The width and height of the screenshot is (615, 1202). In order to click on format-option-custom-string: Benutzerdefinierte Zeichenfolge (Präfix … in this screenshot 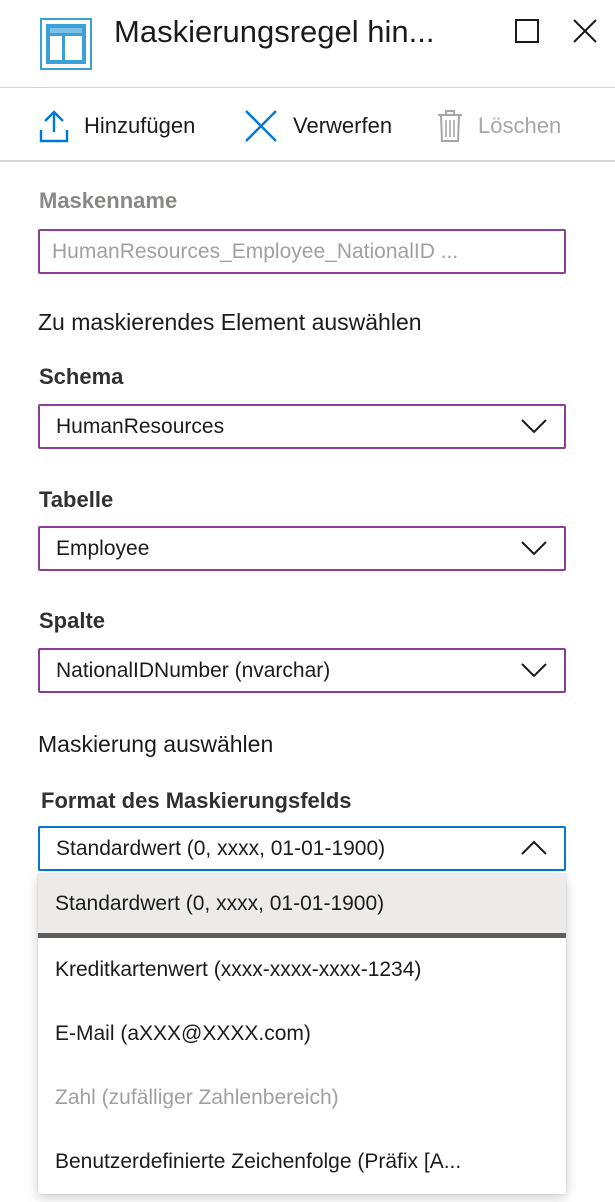, I will do `click(302, 1162)`.